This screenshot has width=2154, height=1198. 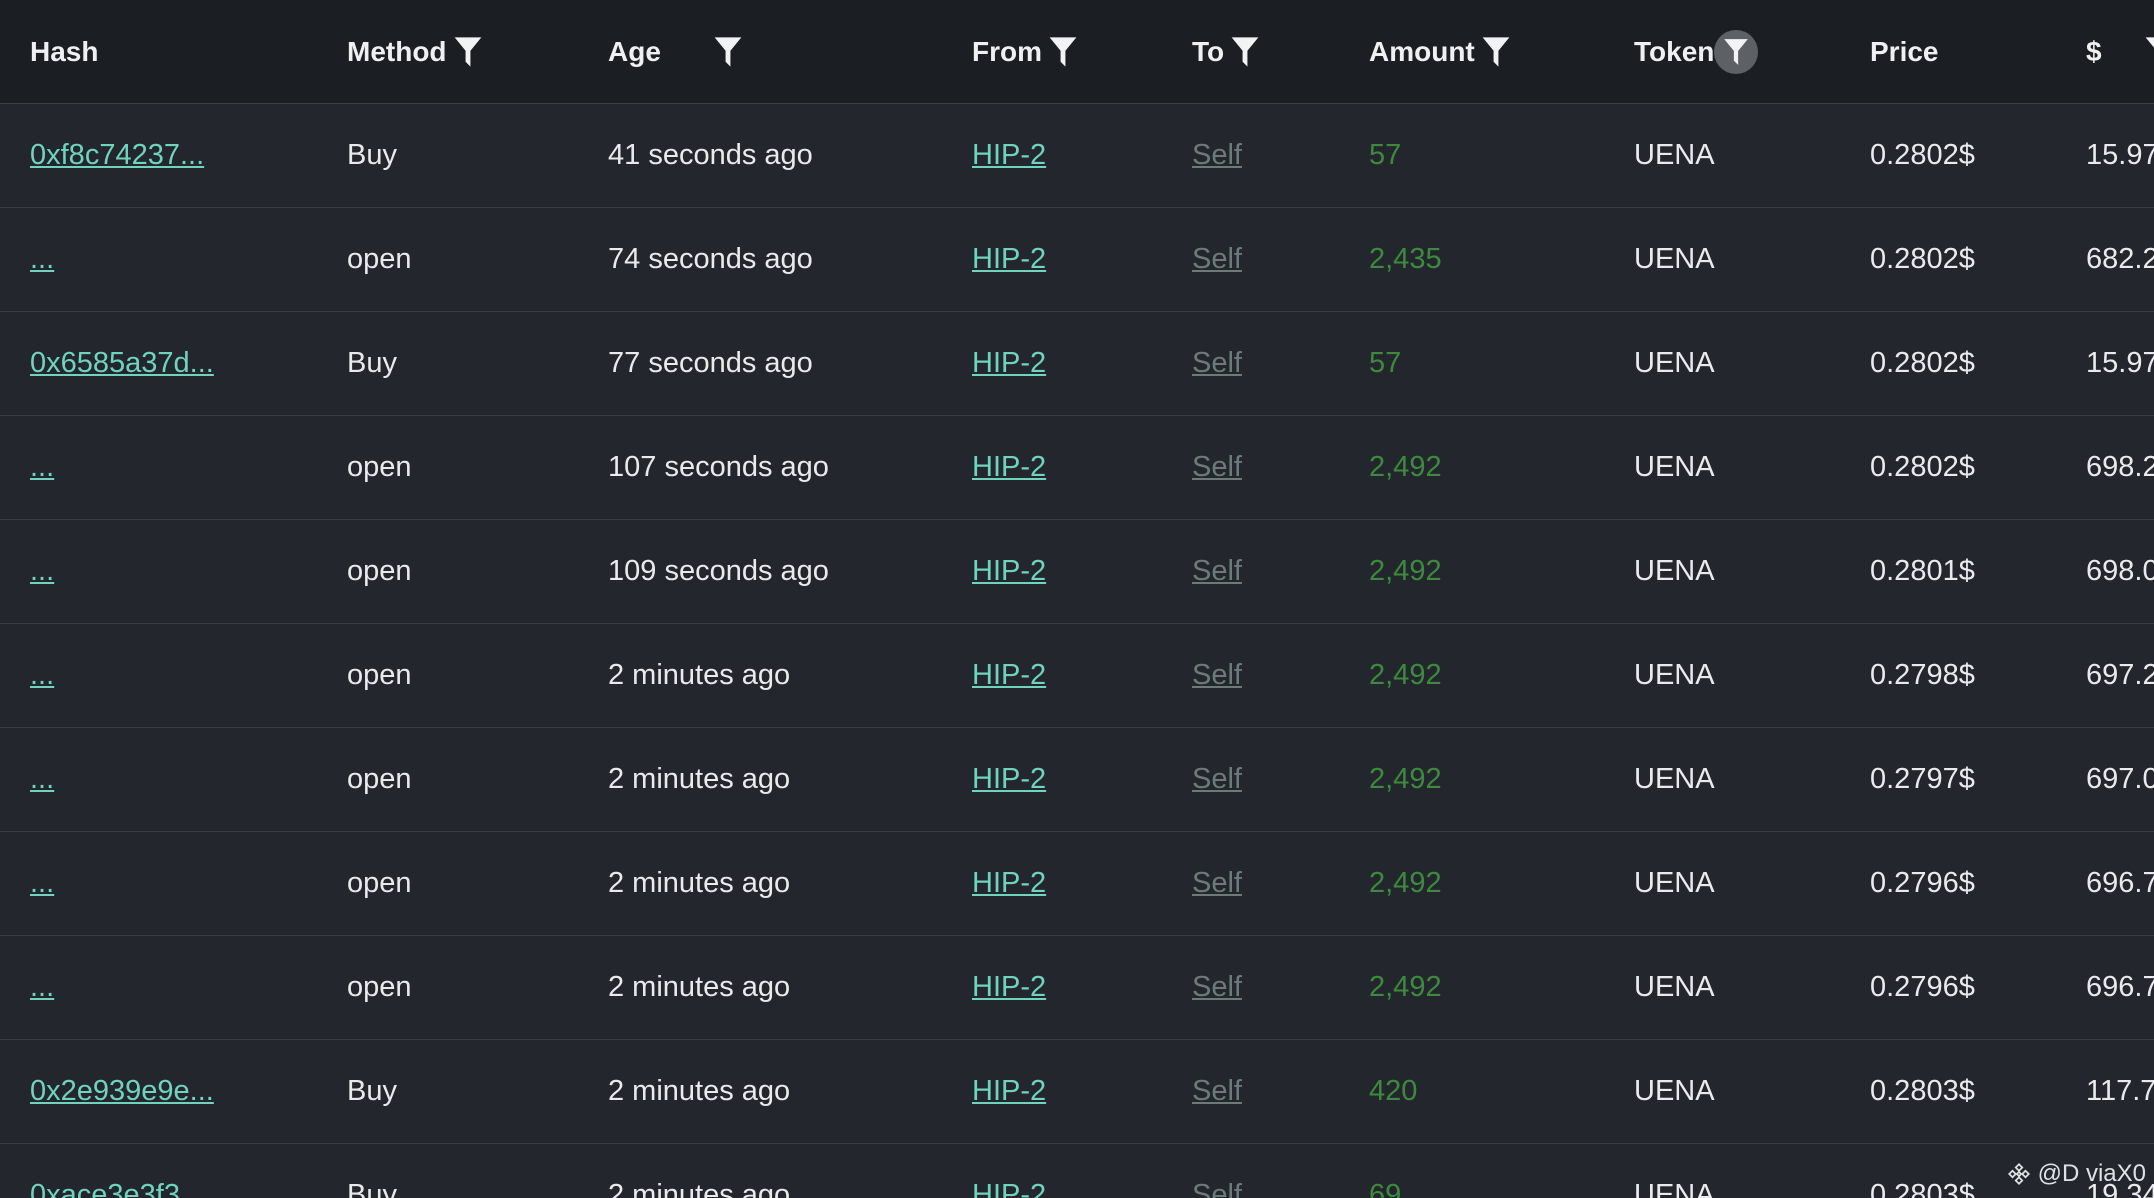 What do you see at coordinates (1922, 883) in the screenshot?
I see `price-cell: 0.2796$` at bounding box center [1922, 883].